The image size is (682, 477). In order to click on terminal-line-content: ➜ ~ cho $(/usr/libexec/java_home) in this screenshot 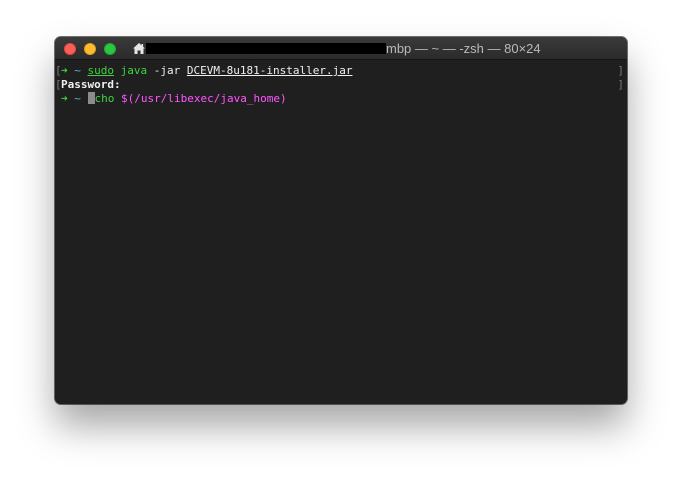, I will do `click(174, 99)`.